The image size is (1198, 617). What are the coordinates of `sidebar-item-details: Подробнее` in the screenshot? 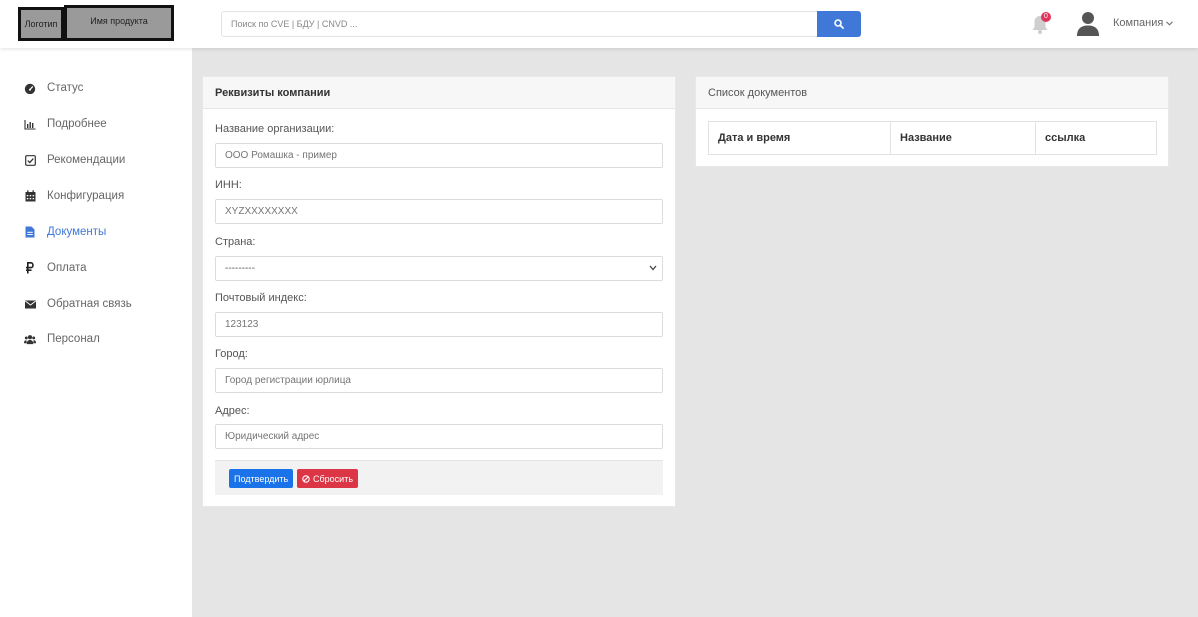 It's located at (65, 124).